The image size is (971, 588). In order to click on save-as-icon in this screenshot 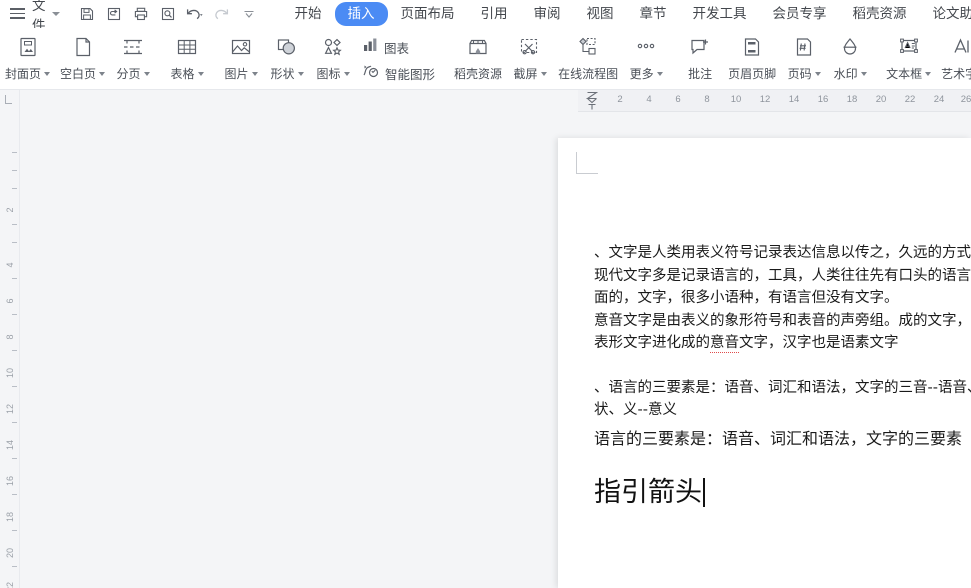, I will do `click(114, 14)`.